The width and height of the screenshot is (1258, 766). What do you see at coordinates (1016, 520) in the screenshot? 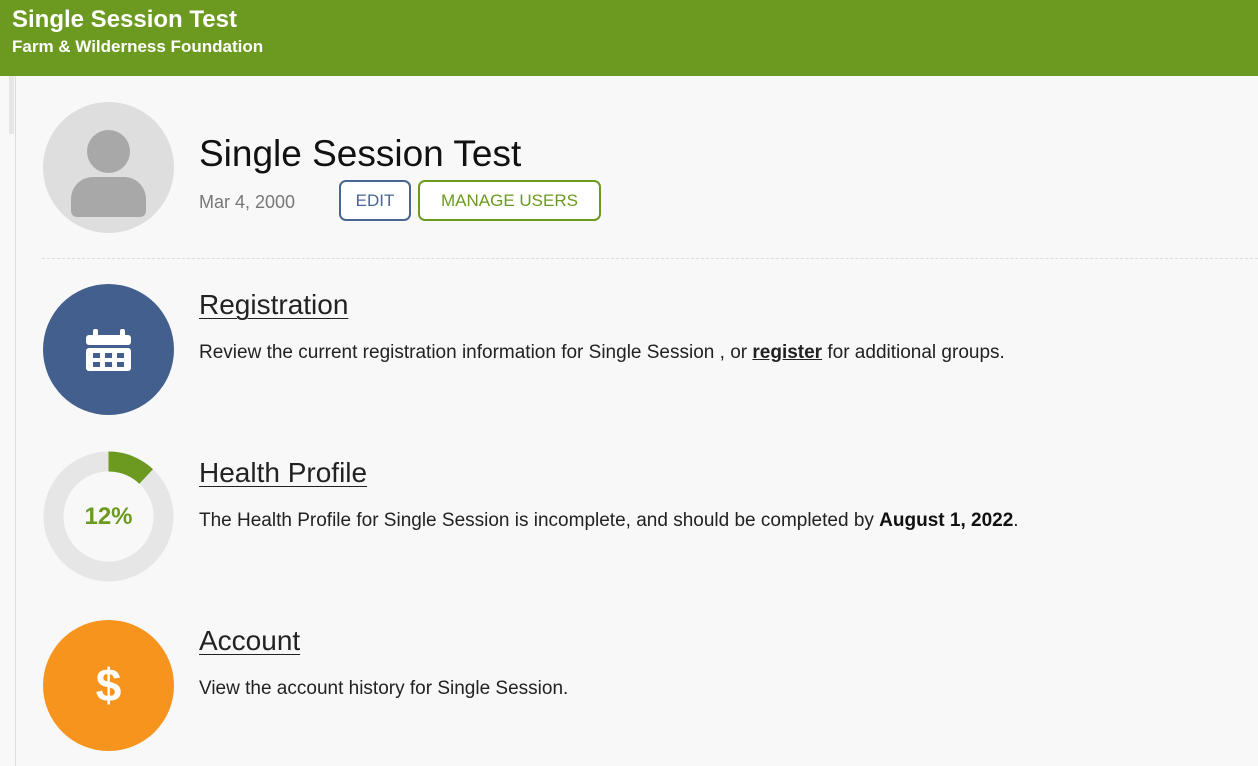
I see `health-desc-tail: .` at bounding box center [1016, 520].